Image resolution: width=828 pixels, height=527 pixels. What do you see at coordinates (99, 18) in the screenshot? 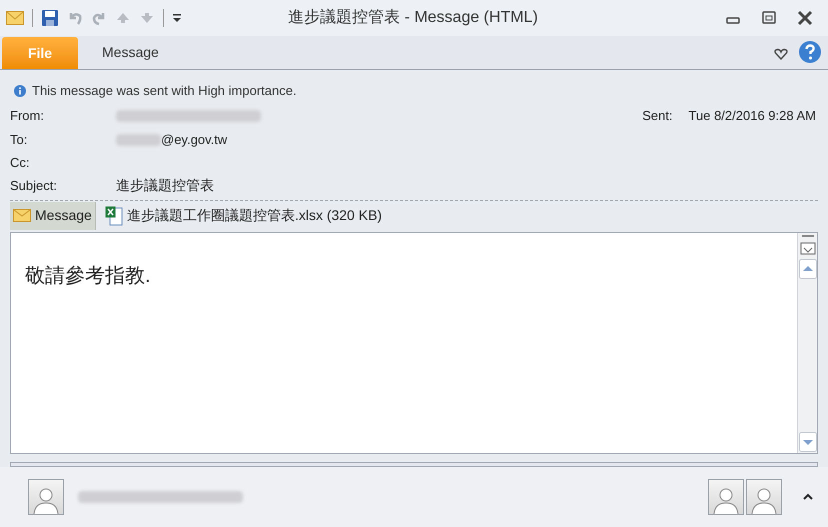
I see `redo-icon` at bounding box center [99, 18].